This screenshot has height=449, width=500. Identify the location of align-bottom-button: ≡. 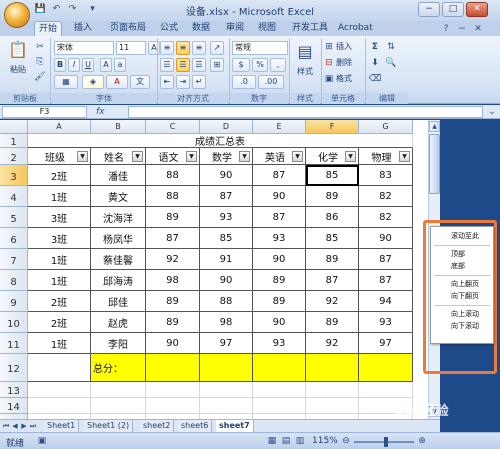
(199, 48).